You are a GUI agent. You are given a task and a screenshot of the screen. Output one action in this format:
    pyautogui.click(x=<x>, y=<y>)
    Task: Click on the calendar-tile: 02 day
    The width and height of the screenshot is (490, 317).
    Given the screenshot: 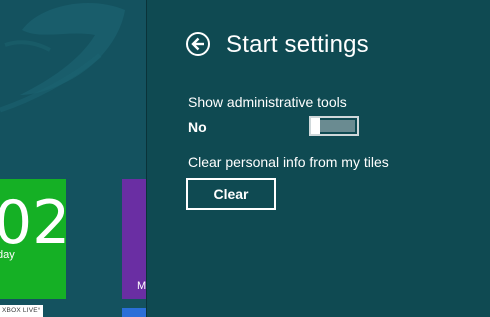 What is the action you would take?
    pyautogui.click(x=33, y=239)
    